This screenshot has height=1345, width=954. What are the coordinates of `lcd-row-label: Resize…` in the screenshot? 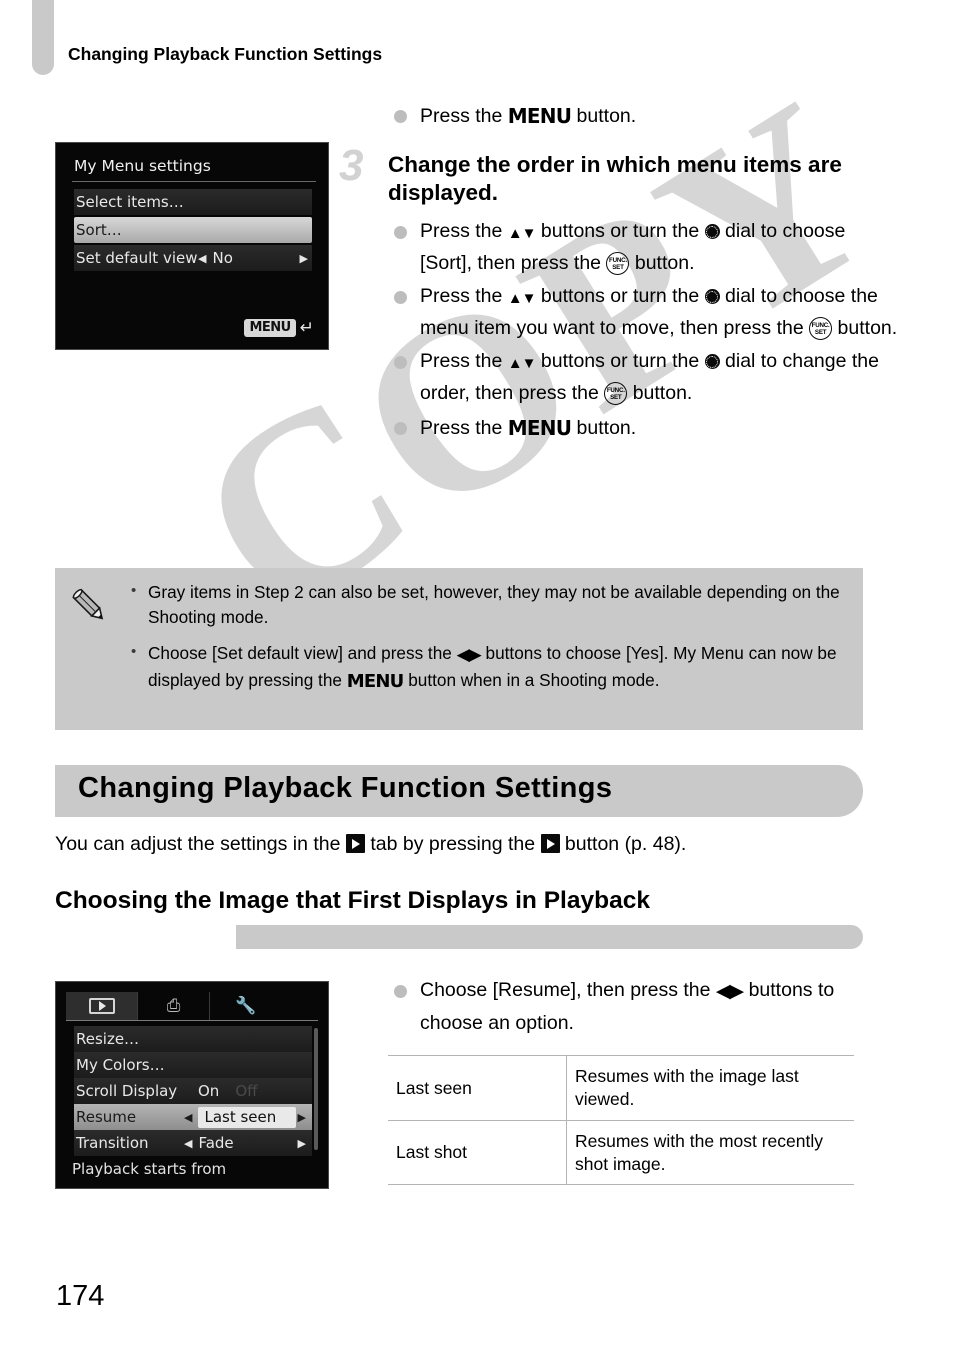 It's located at (108, 1039).